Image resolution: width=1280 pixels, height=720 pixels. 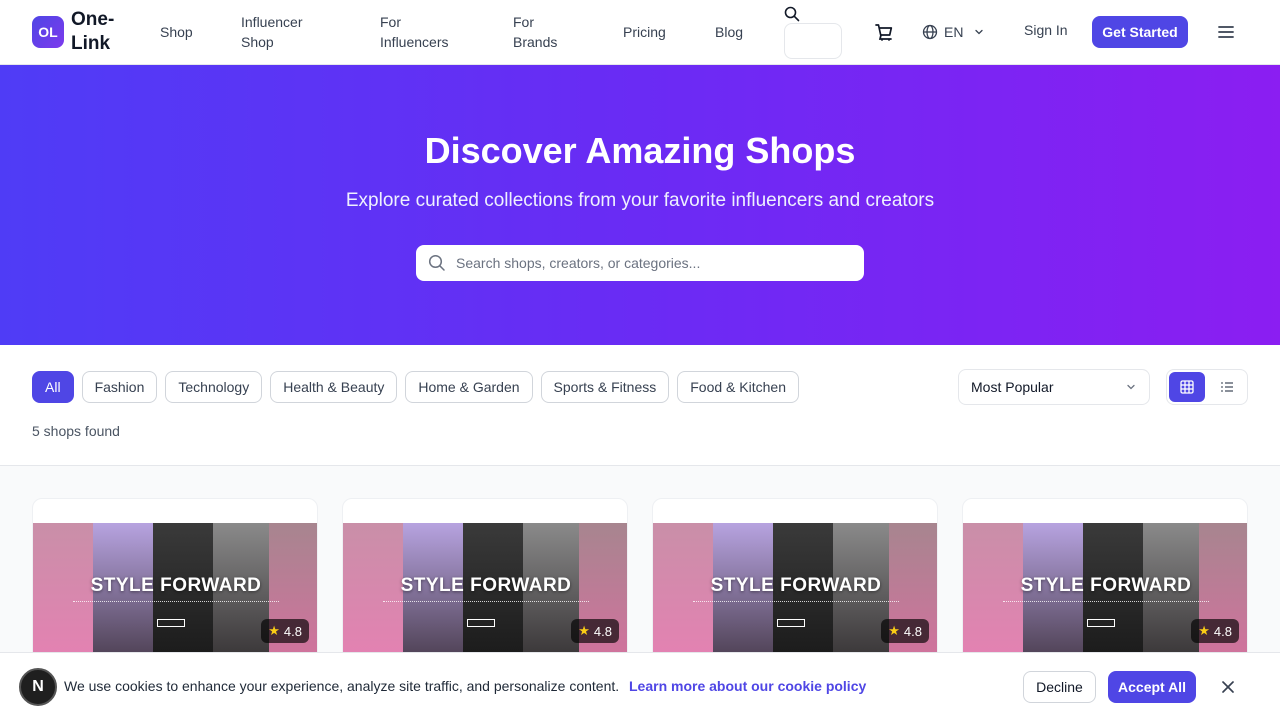 What do you see at coordinates (738, 387) in the screenshot?
I see `category-chip-food-kitchen: Food & Kitchen` at bounding box center [738, 387].